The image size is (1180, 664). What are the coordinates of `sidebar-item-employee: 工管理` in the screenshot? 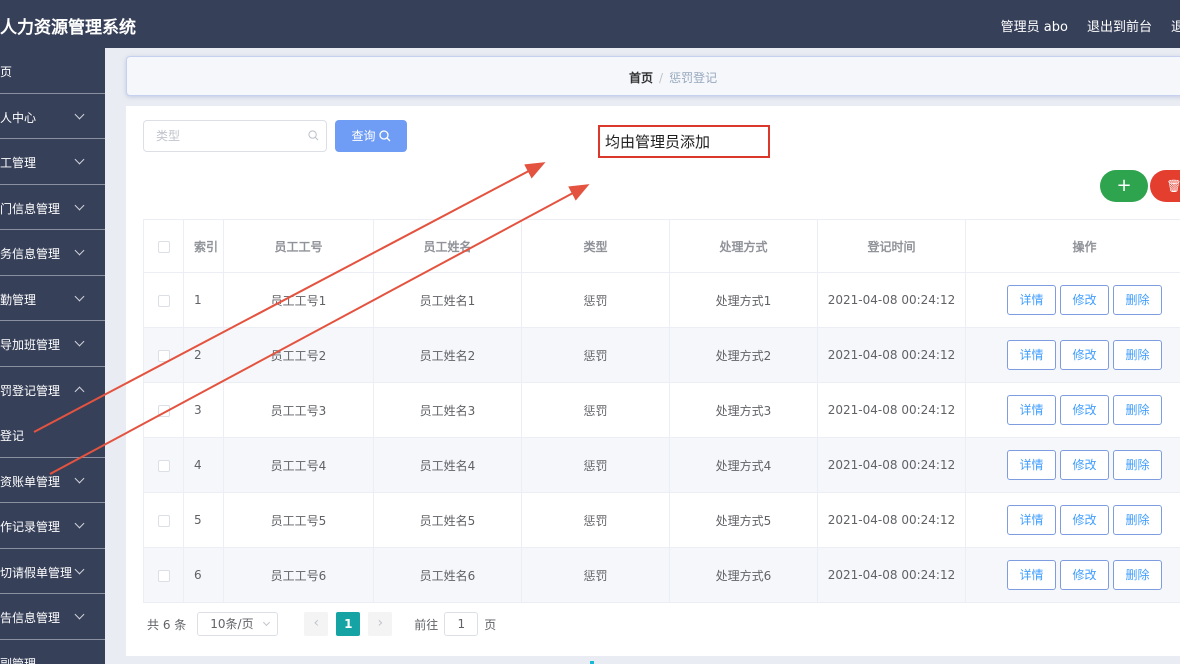 It's located at (52, 162).